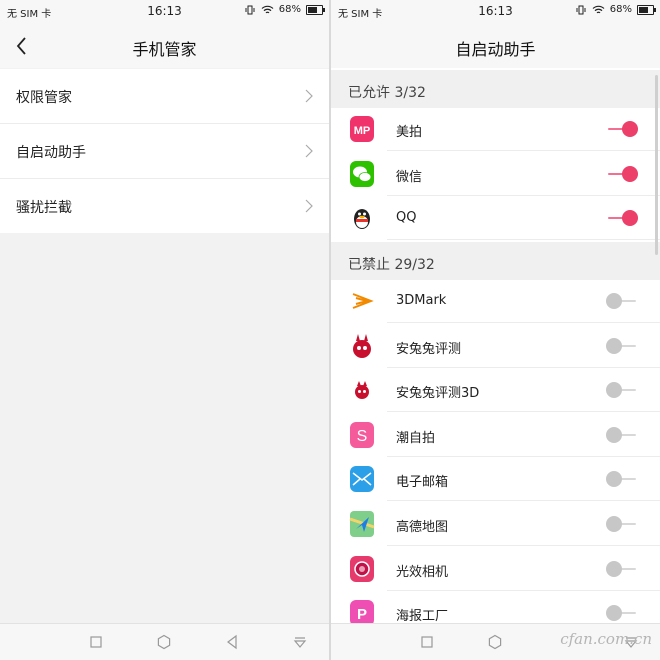 This screenshot has width=660, height=660. What do you see at coordinates (362, 568) in the screenshot?
I see `camera-icon` at bounding box center [362, 568].